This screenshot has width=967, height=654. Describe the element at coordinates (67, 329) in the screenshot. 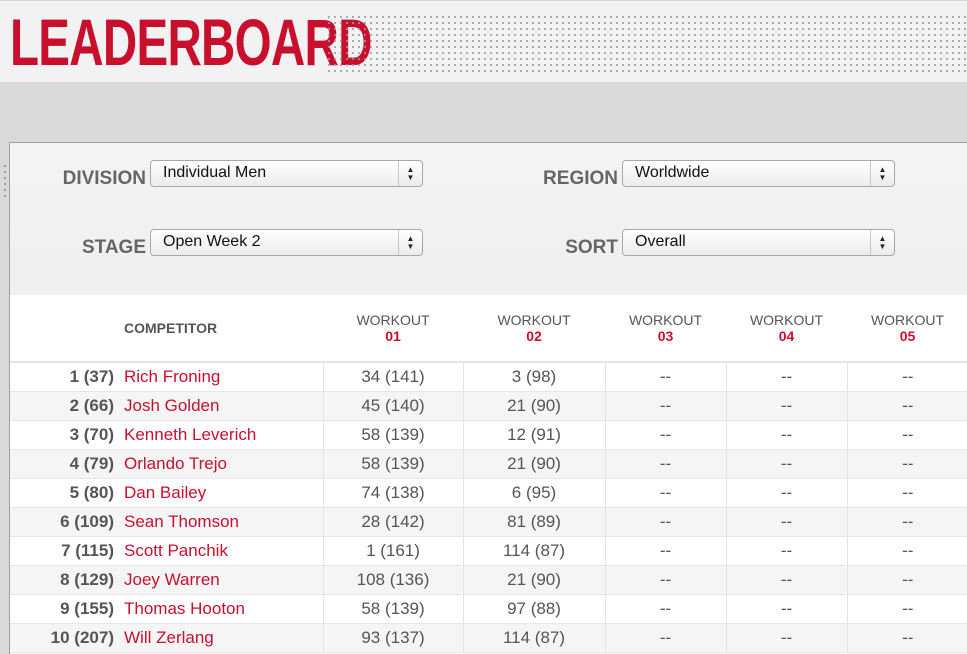

I see `rank-header` at that location.